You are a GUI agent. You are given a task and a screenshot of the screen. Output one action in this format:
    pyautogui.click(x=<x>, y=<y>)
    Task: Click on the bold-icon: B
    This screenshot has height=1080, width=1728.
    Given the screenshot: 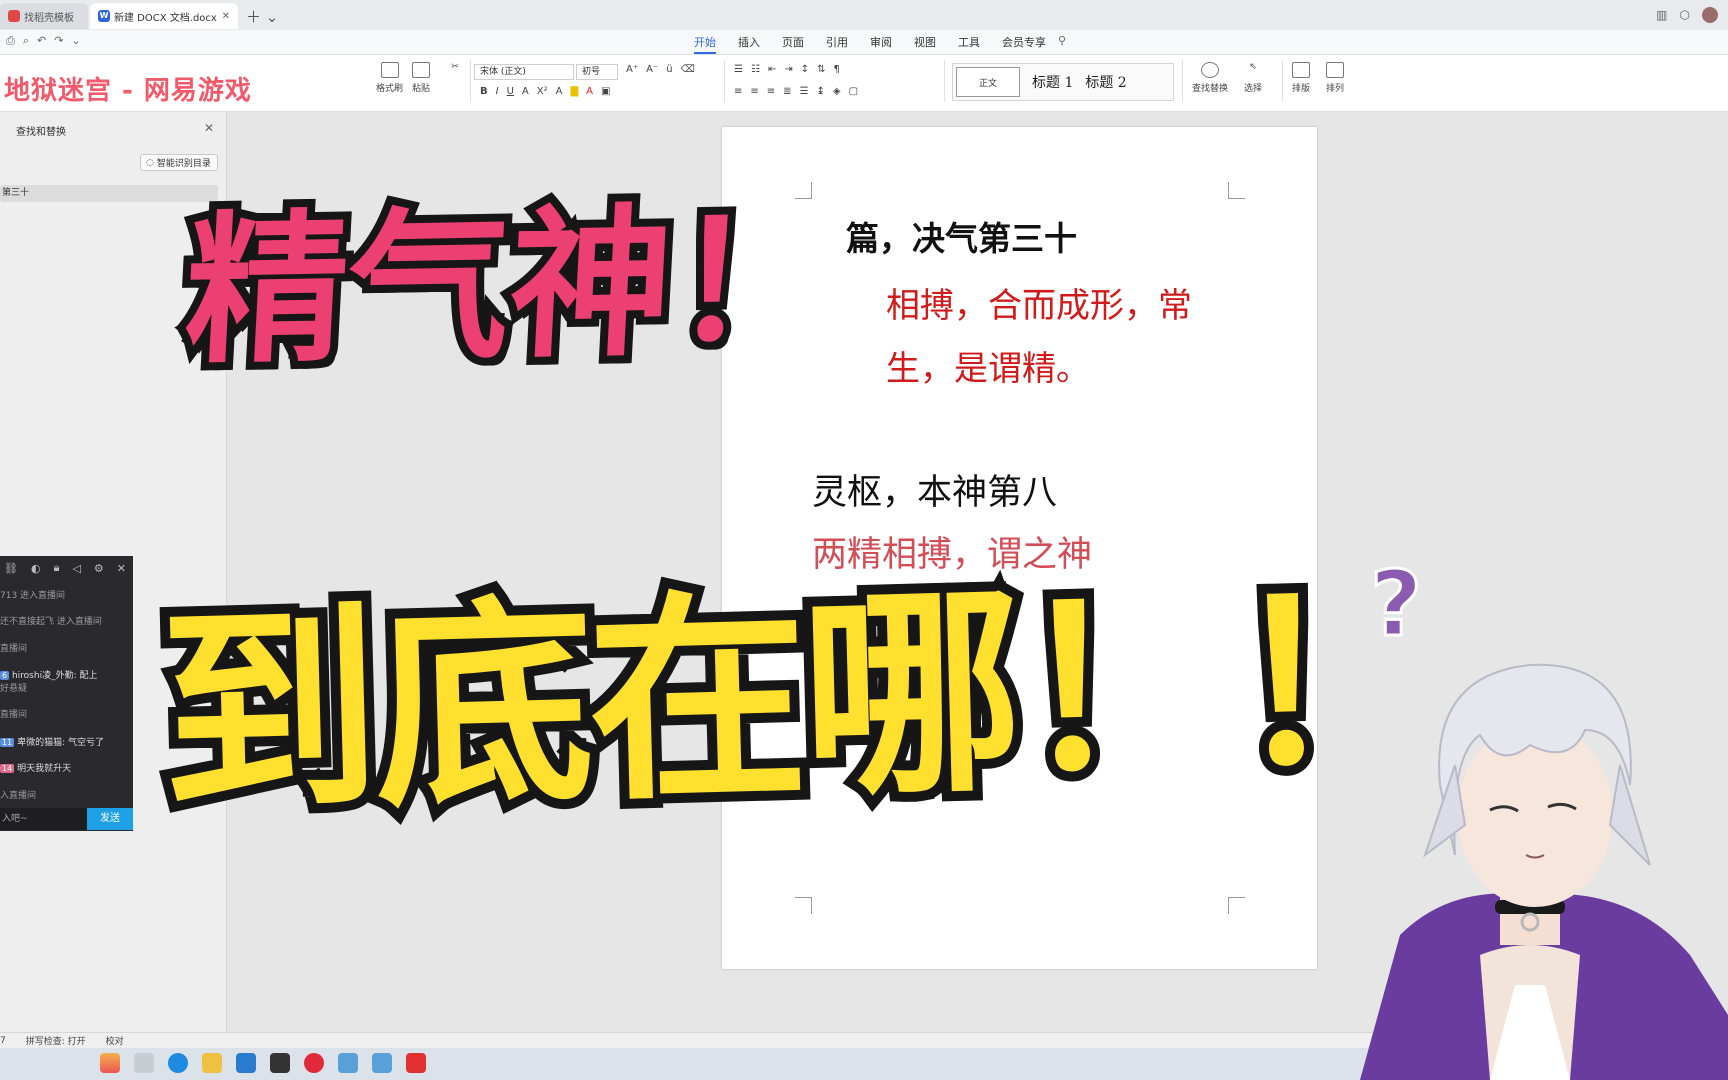 What is the action you would take?
    pyautogui.click(x=484, y=91)
    